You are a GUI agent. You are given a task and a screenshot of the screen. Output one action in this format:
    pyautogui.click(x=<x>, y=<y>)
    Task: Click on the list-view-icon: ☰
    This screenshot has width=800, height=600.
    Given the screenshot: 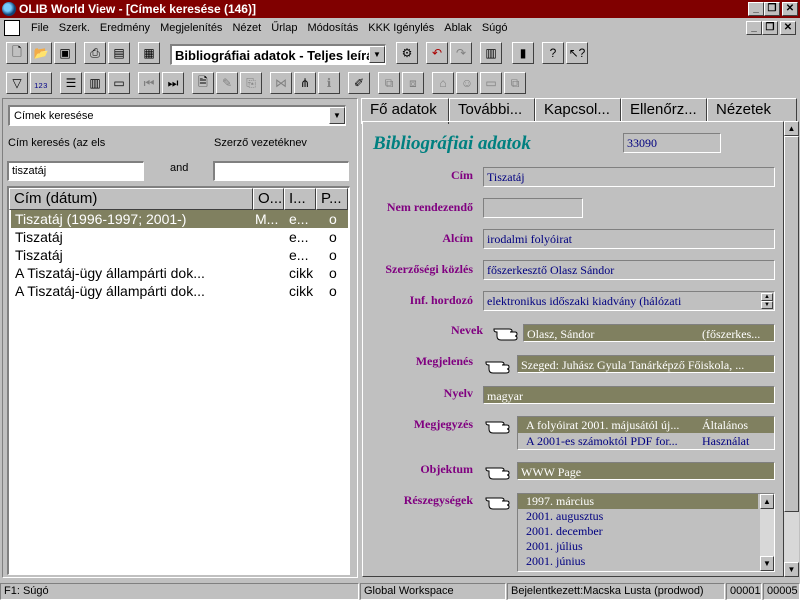 What is the action you would take?
    pyautogui.click(x=71, y=83)
    